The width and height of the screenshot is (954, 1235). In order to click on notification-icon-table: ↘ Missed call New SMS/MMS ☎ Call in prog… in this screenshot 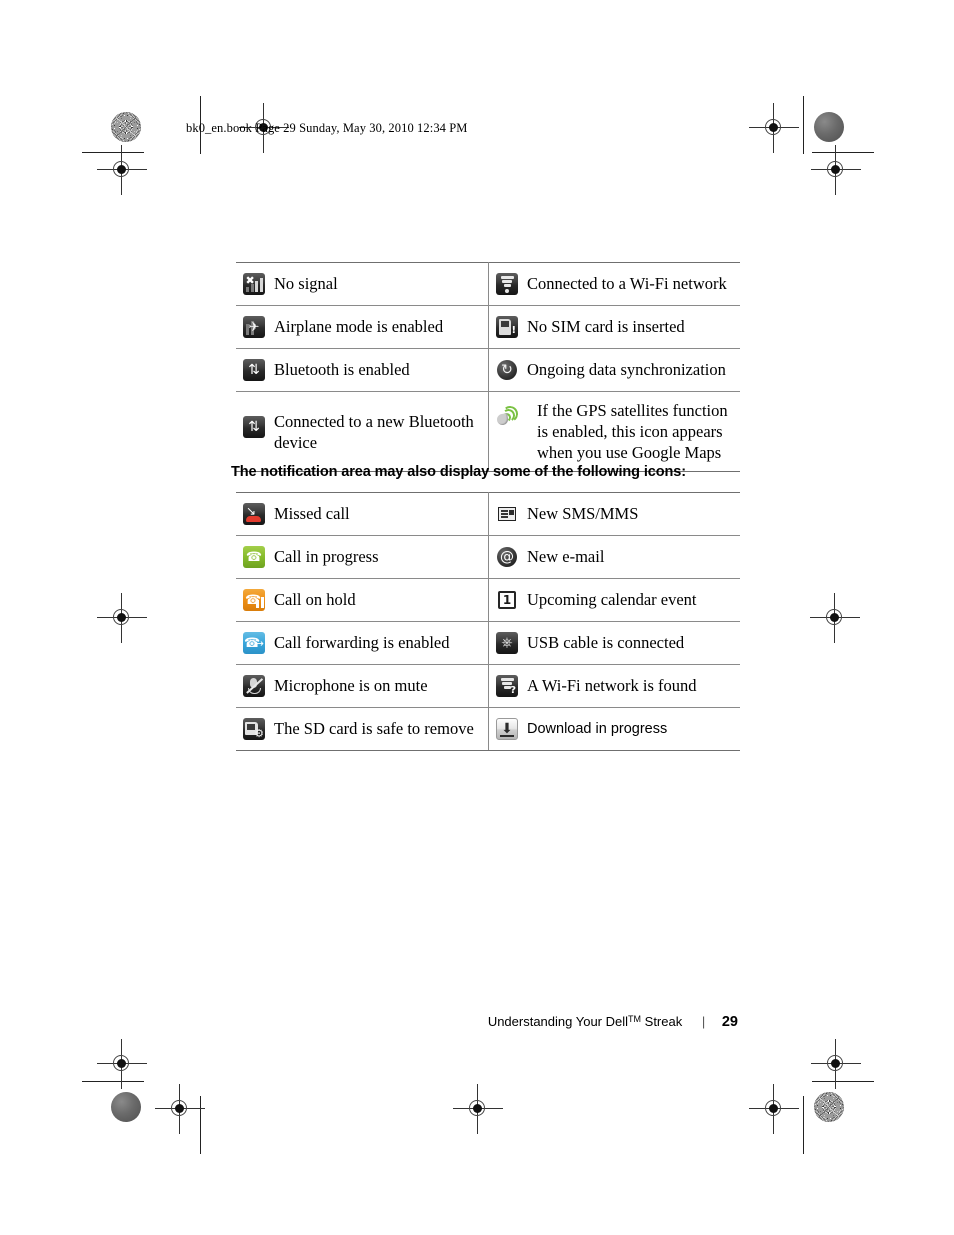, I will do `click(488, 621)`.